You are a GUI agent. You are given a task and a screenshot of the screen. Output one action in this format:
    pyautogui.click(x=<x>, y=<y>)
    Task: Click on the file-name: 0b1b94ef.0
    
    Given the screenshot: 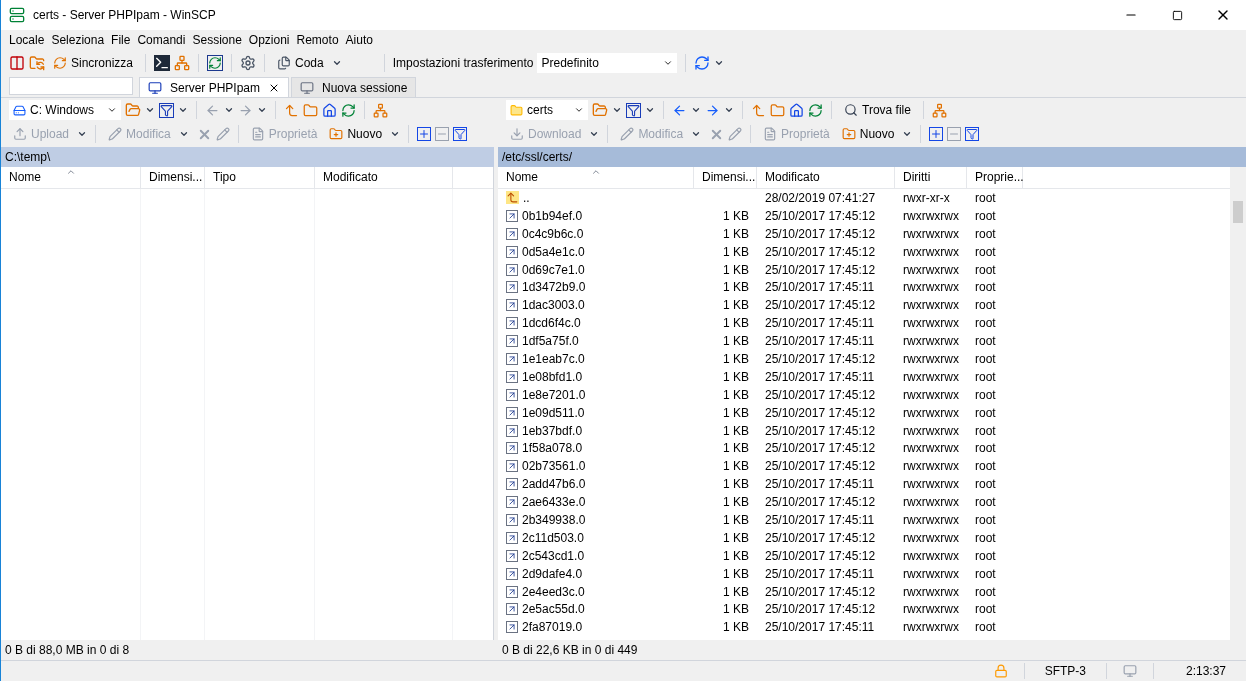 What is the action you would take?
    pyautogui.click(x=552, y=215)
    